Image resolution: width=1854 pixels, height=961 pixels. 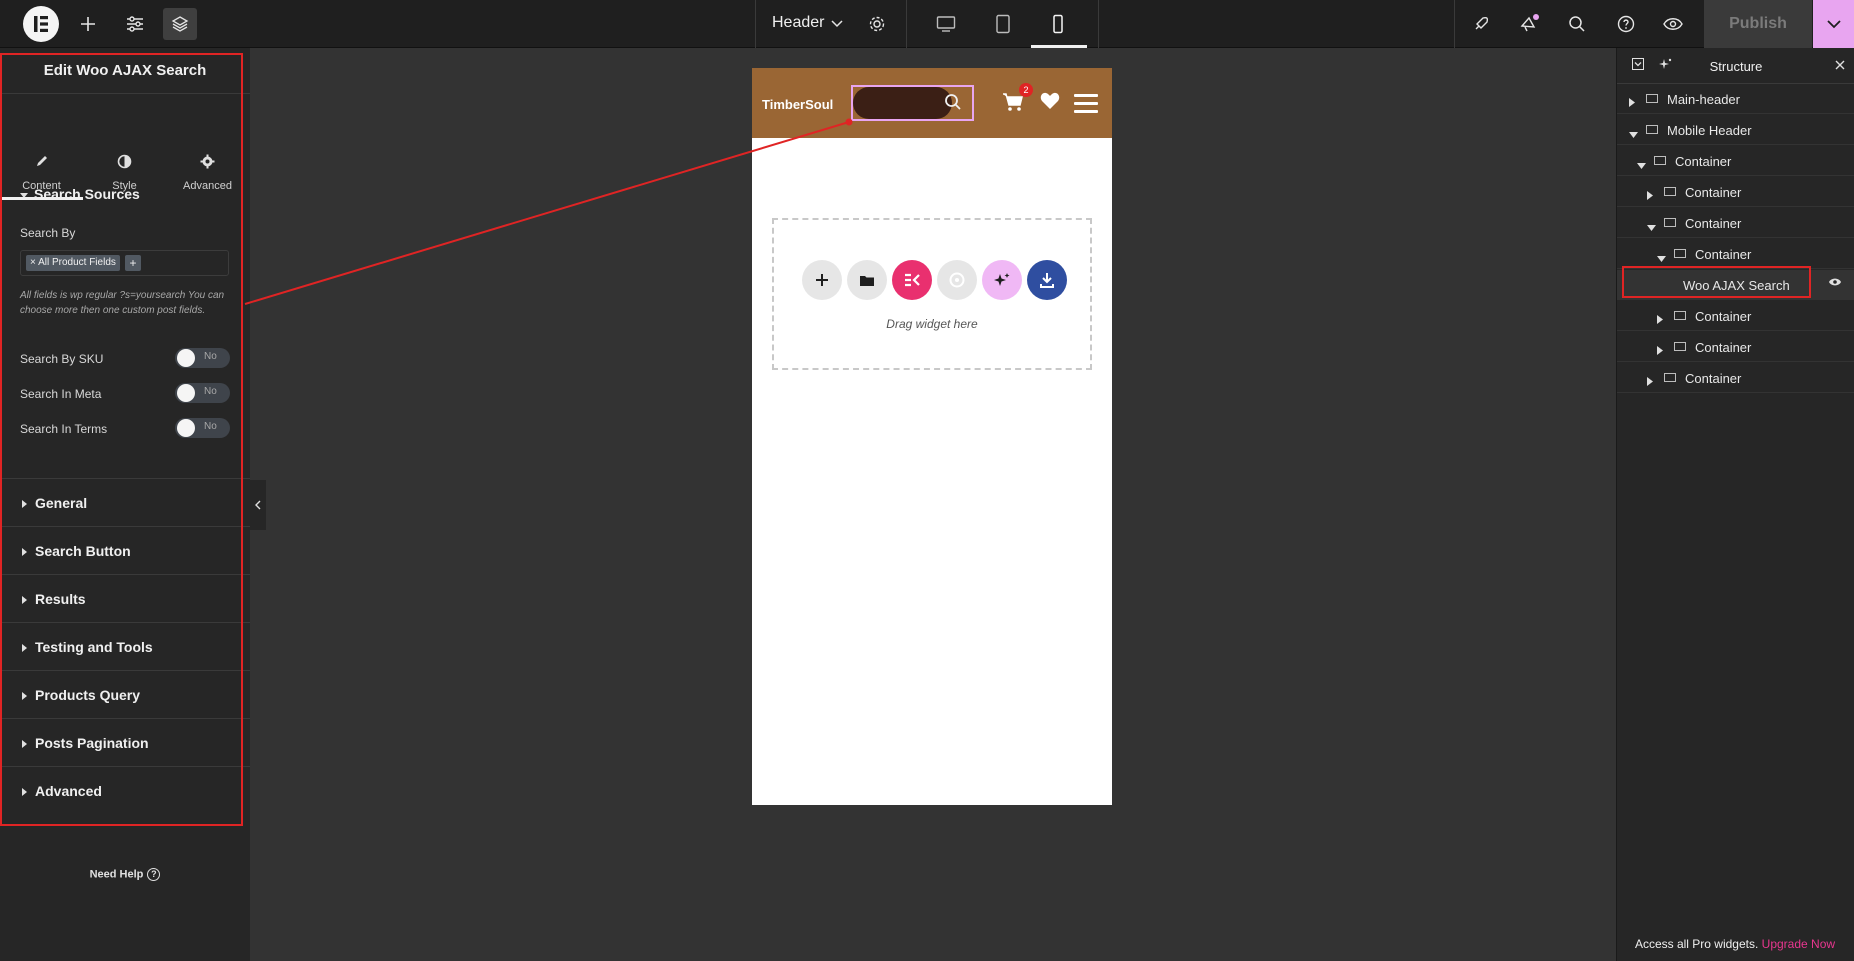 I want to click on section-advanced: Advanced, so click(x=125, y=790).